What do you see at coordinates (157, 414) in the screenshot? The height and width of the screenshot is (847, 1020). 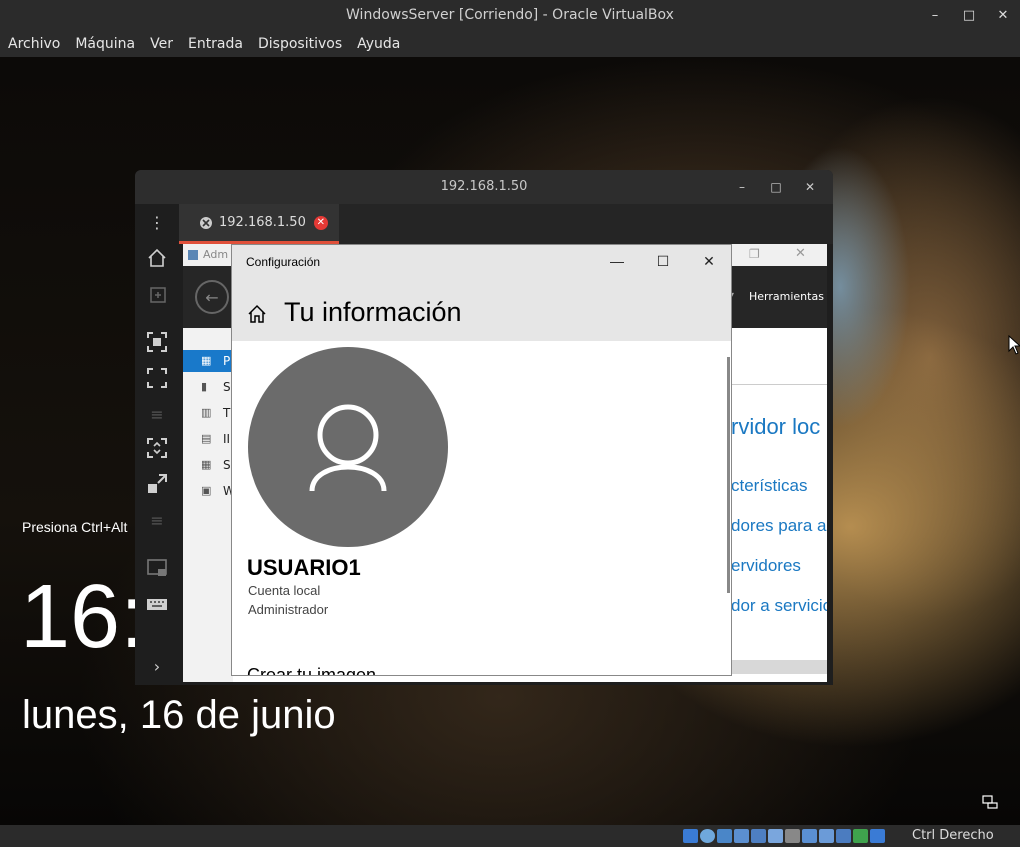 I see `menu-lines-icon: ≡` at bounding box center [157, 414].